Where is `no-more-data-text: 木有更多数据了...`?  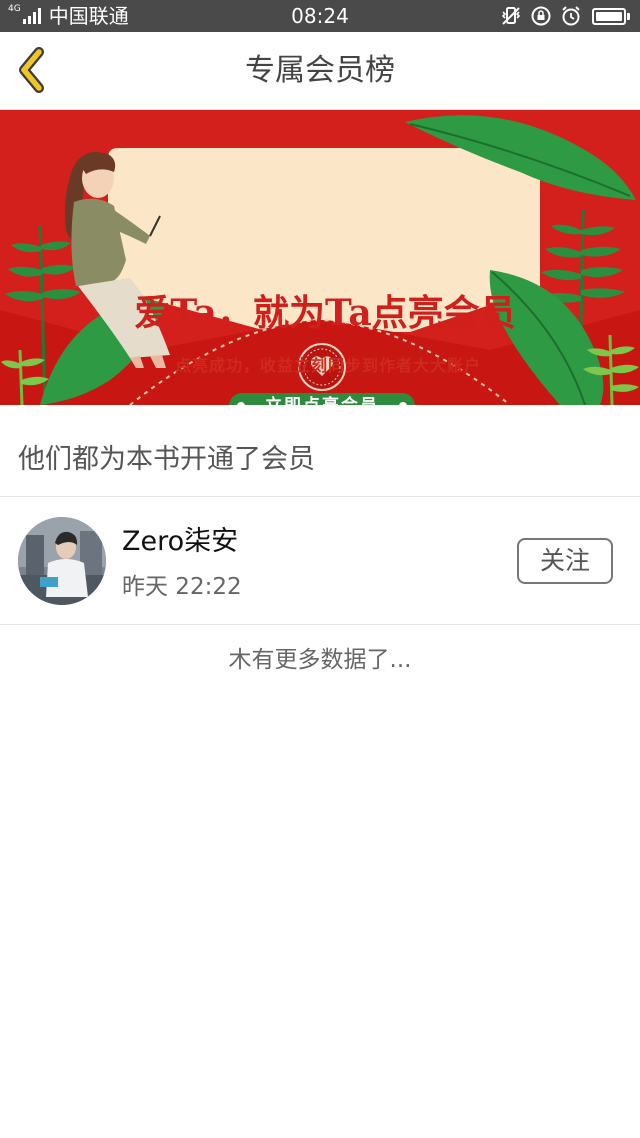
no-more-data-text: 木有更多数据了... is located at coordinates (320, 660).